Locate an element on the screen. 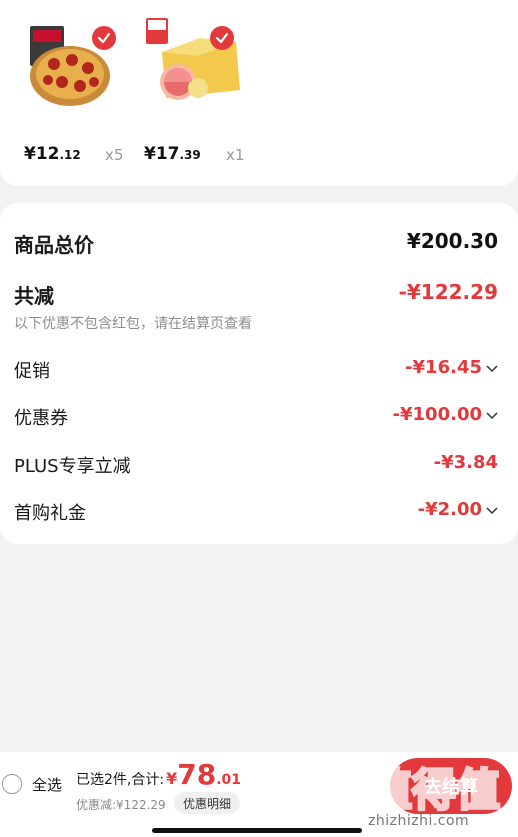 The width and height of the screenshot is (518, 837). pizza-image is located at coordinates (70, 66).